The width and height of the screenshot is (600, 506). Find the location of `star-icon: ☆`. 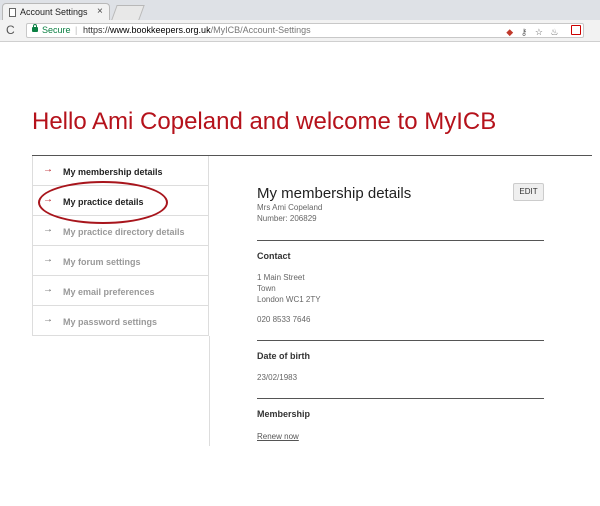

star-icon: ☆ is located at coordinates (539, 32).